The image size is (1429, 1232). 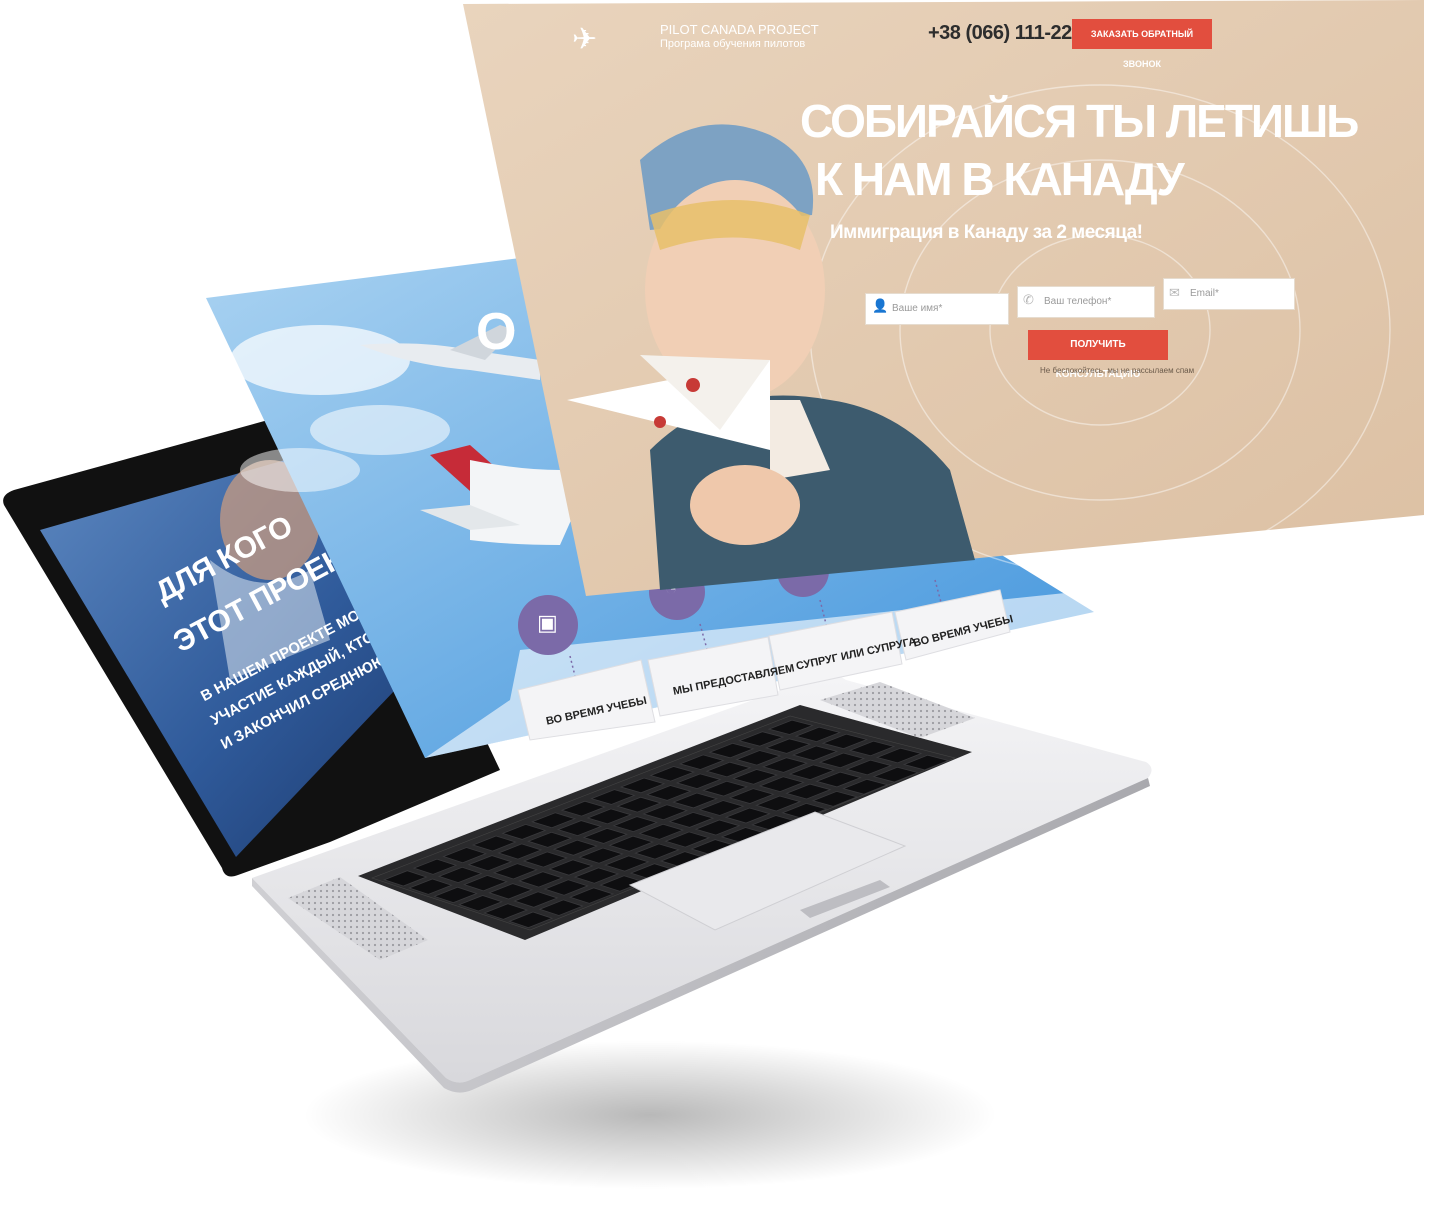 I want to click on subheadline: Иммиграция в Канаду за 2 месяца!, so click(x=986, y=232).